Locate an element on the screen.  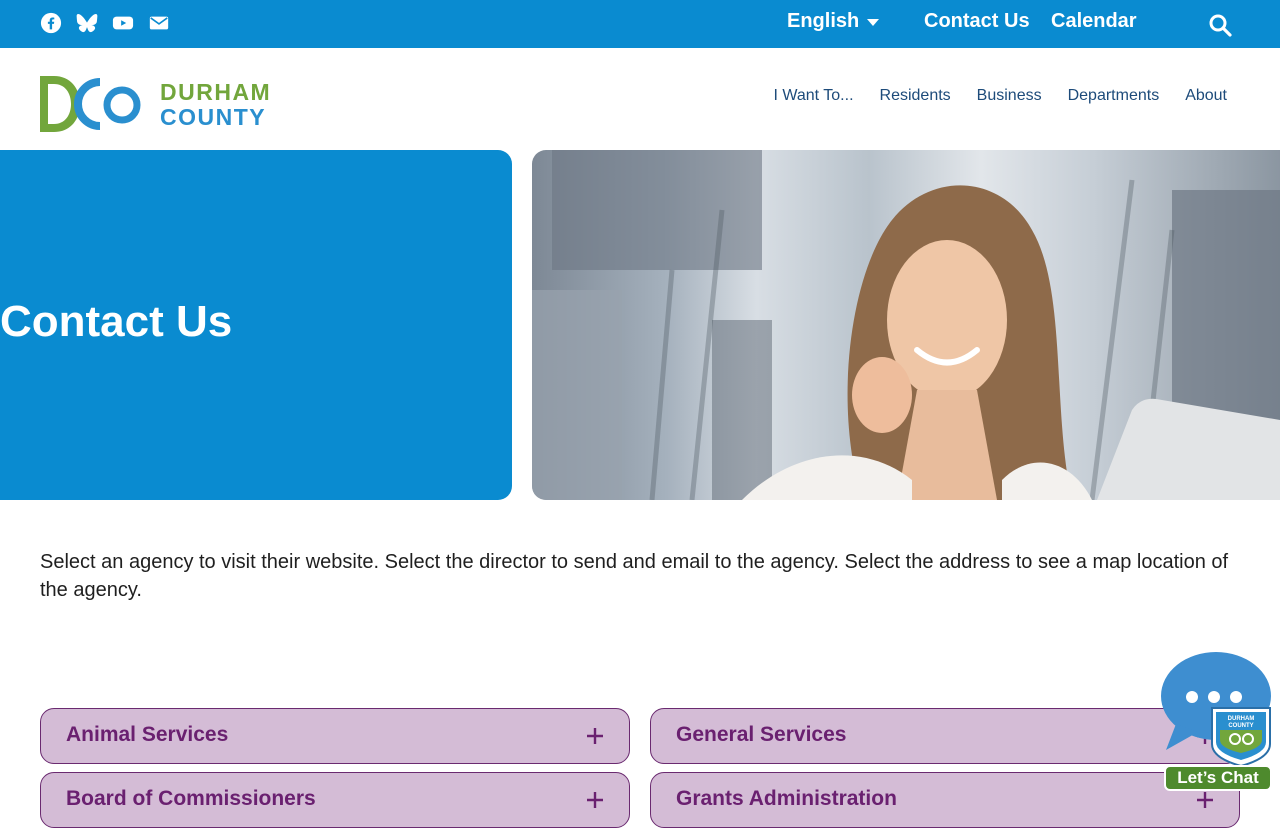
nav-item-business: Business is located at coordinates (1009, 96).